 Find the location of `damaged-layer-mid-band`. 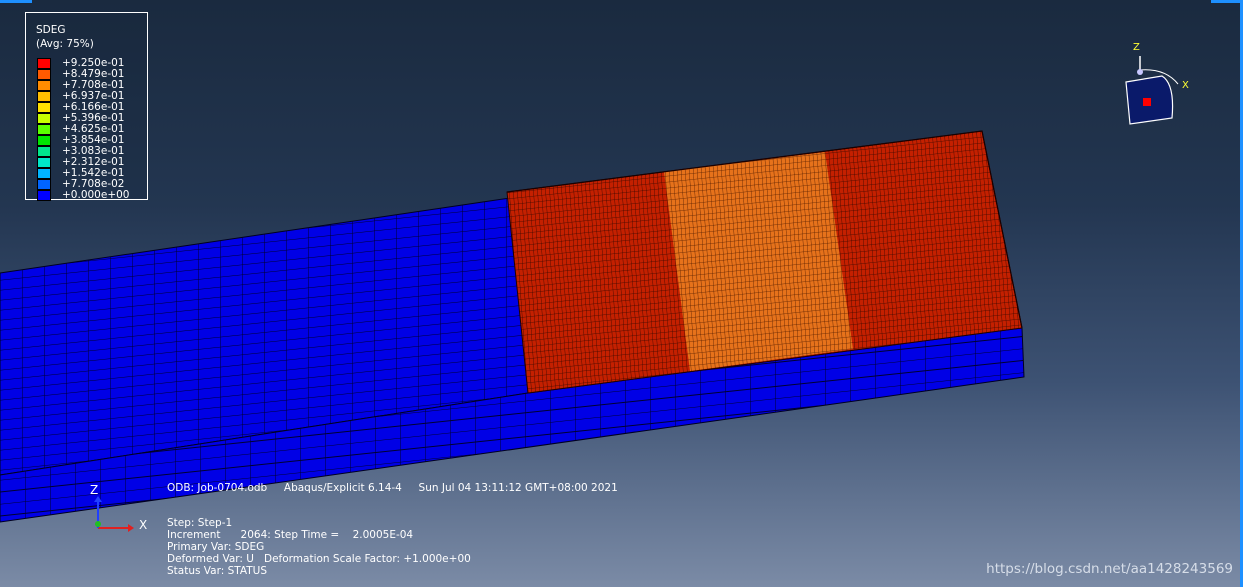

damaged-layer-mid-band is located at coordinates (758, 261).